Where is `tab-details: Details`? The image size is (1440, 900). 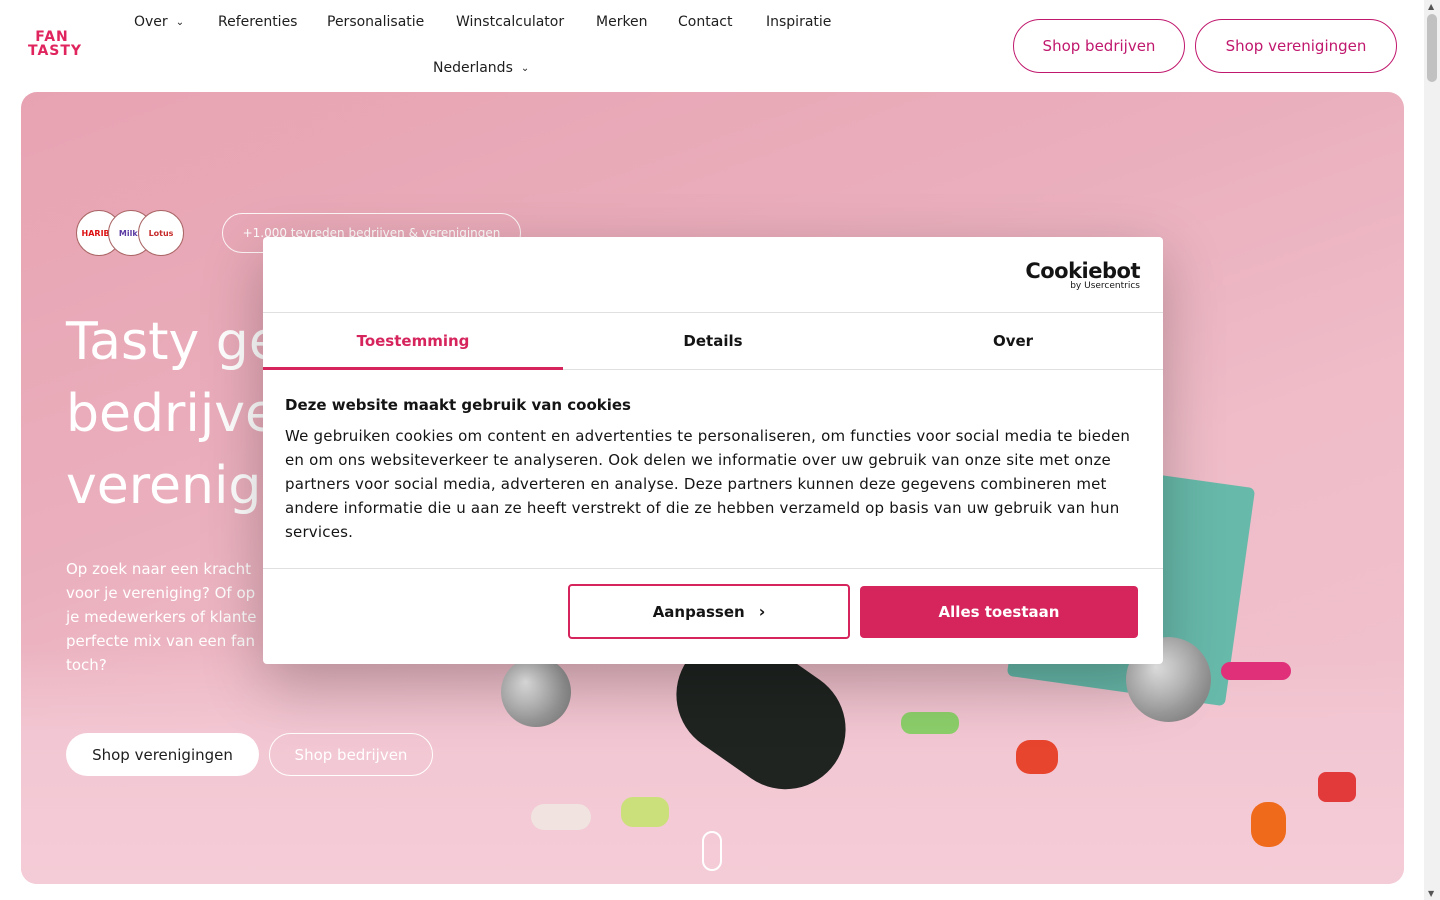
tab-details: Details is located at coordinates (713, 341).